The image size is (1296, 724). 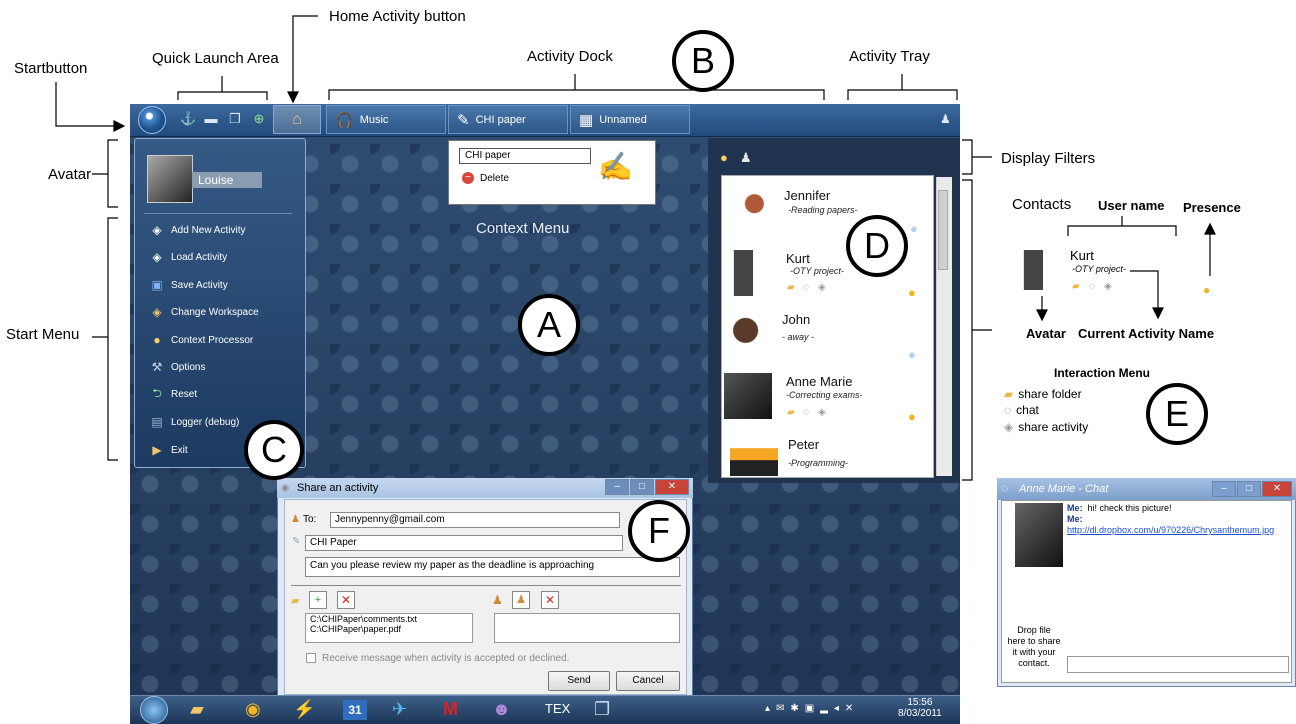 I want to click on home-activity-arrow, so click(x=305, y=54).